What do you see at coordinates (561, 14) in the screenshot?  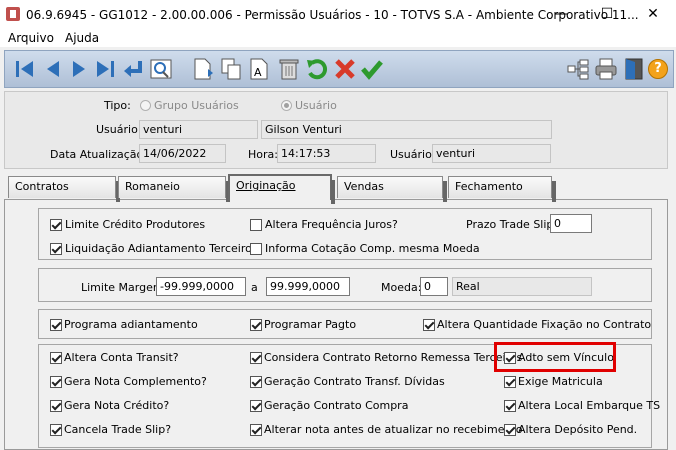 I see `minimize-button: —` at bounding box center [561, 14].